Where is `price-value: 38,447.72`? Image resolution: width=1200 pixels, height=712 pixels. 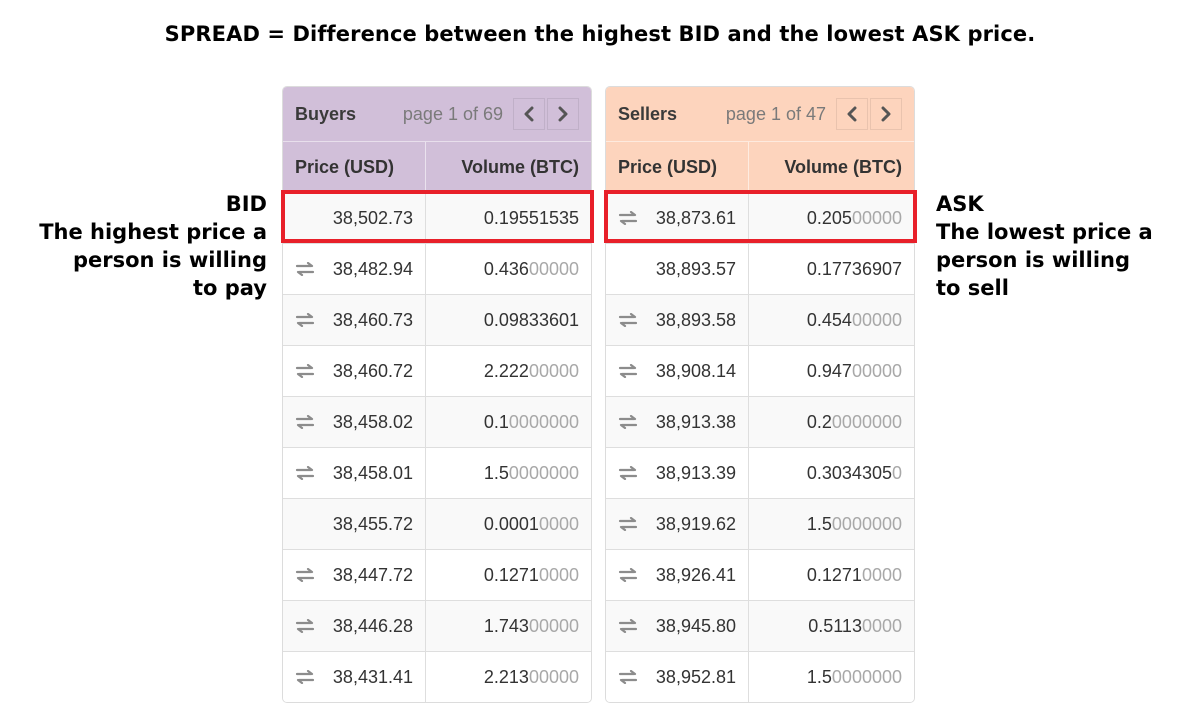 price-value: 38,447.72 is located at coordinates (372, 574).